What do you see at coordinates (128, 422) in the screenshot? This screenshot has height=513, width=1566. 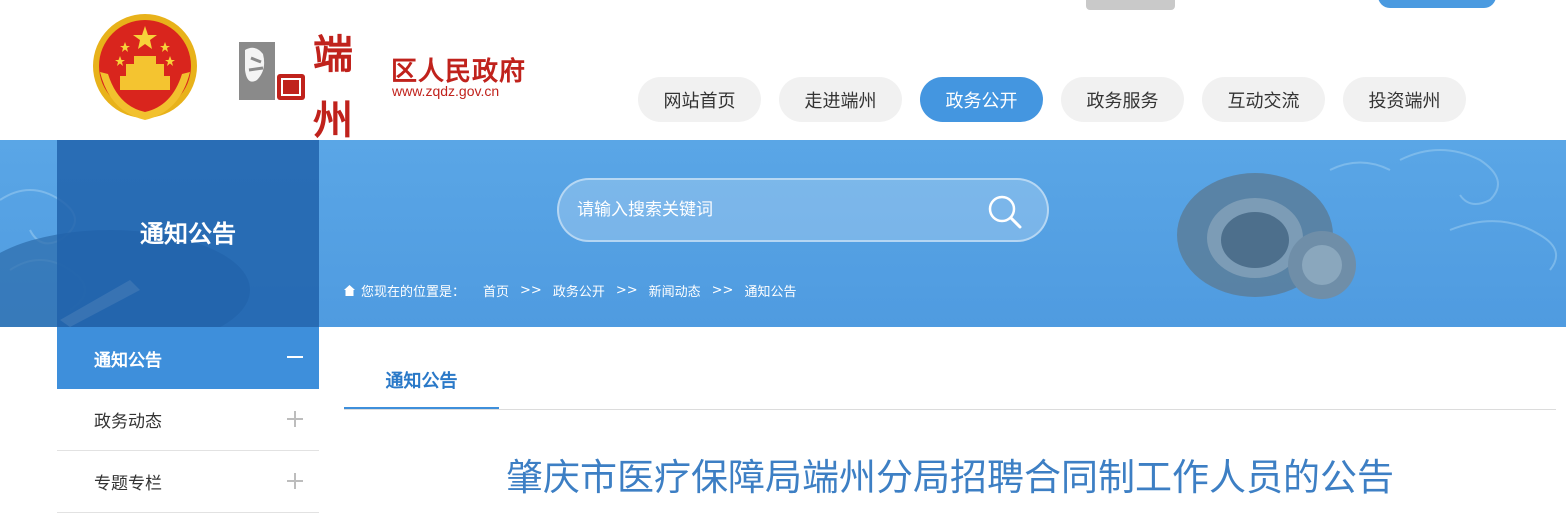 I see `sidebar-item-label: 政务动态` at bounding box center [128, 422].